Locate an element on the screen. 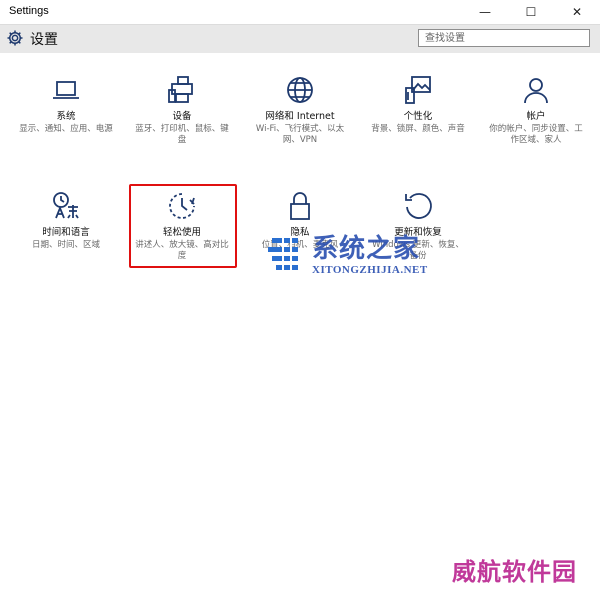 The image size is (600, 591). maximize-icon: ☐ is located at coordinates (531, 12).